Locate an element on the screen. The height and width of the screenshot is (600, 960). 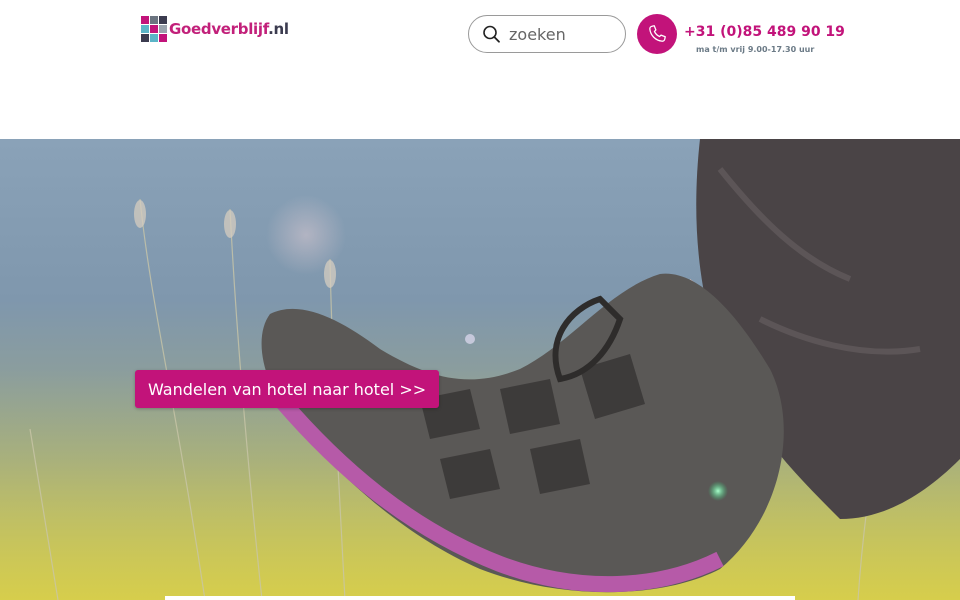
logo-text: Goedverblijf.nl is located at coordinates (229, 29).